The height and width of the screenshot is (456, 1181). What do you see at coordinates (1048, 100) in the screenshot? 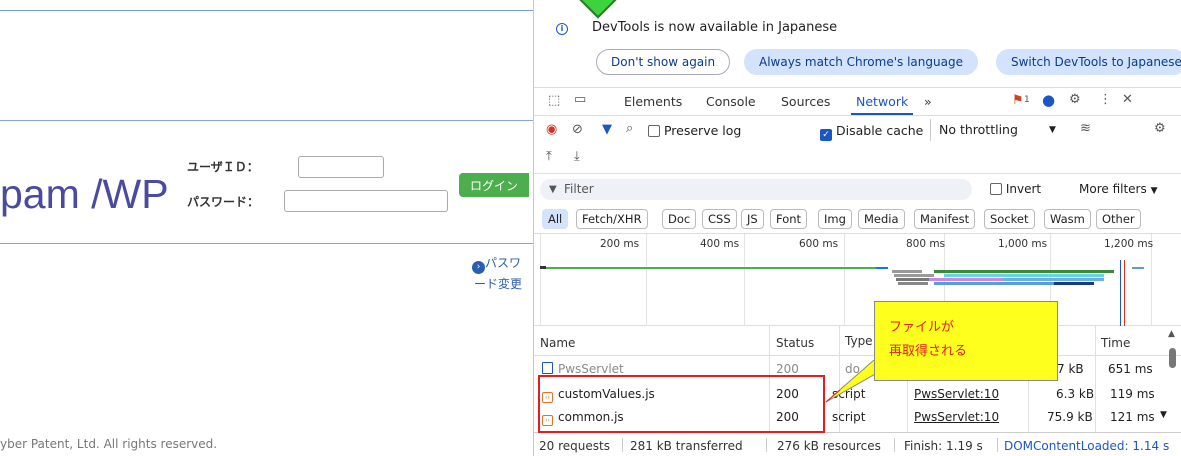
I see `ai-assistance-icon: ●` at bounding box center [1048, 100].